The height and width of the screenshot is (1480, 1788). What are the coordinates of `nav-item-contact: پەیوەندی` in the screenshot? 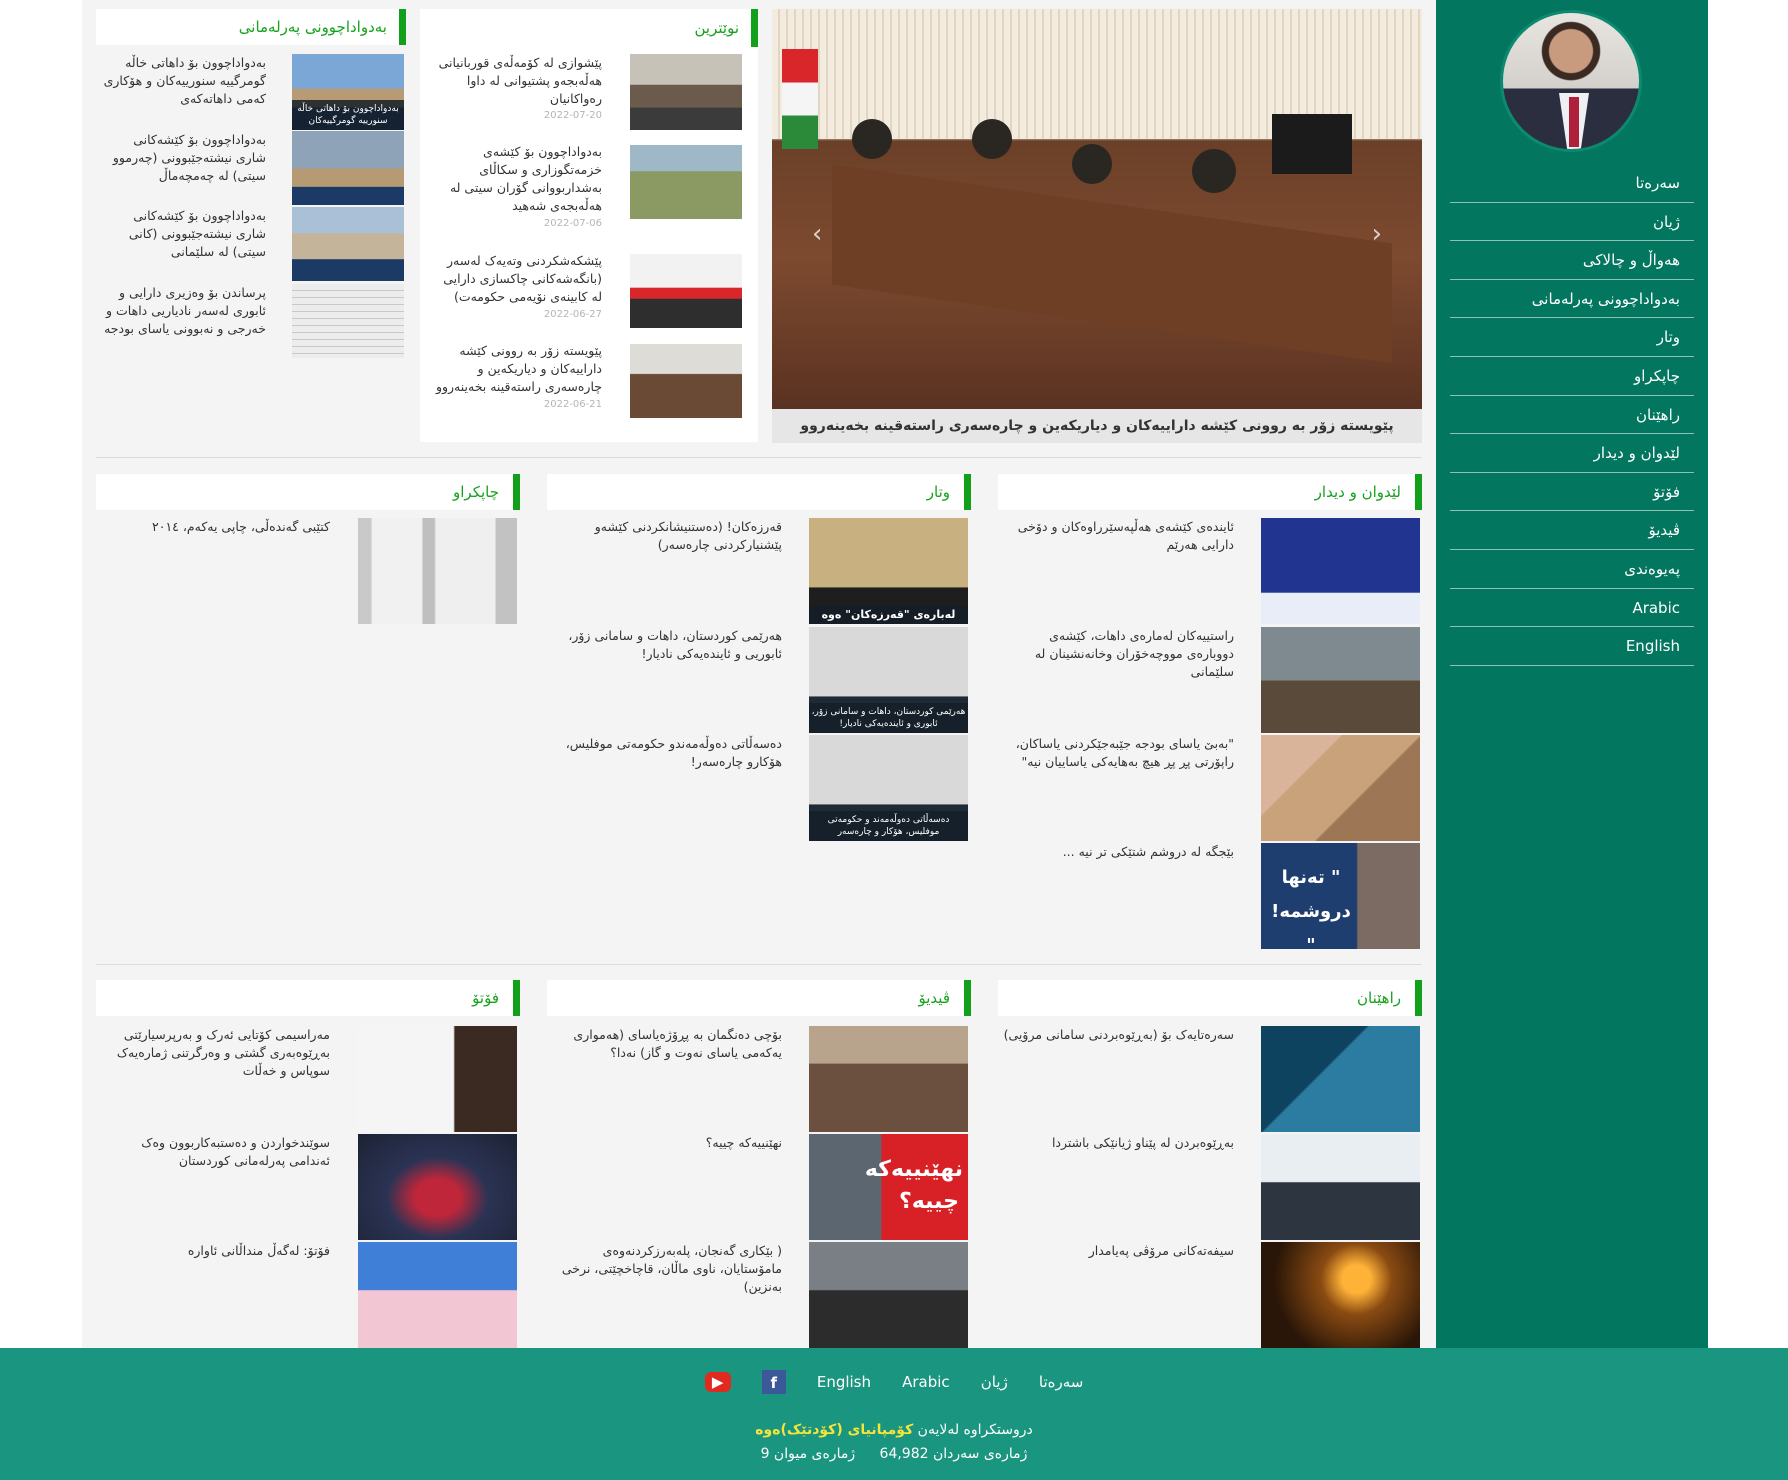 It's located at (1572, 569).